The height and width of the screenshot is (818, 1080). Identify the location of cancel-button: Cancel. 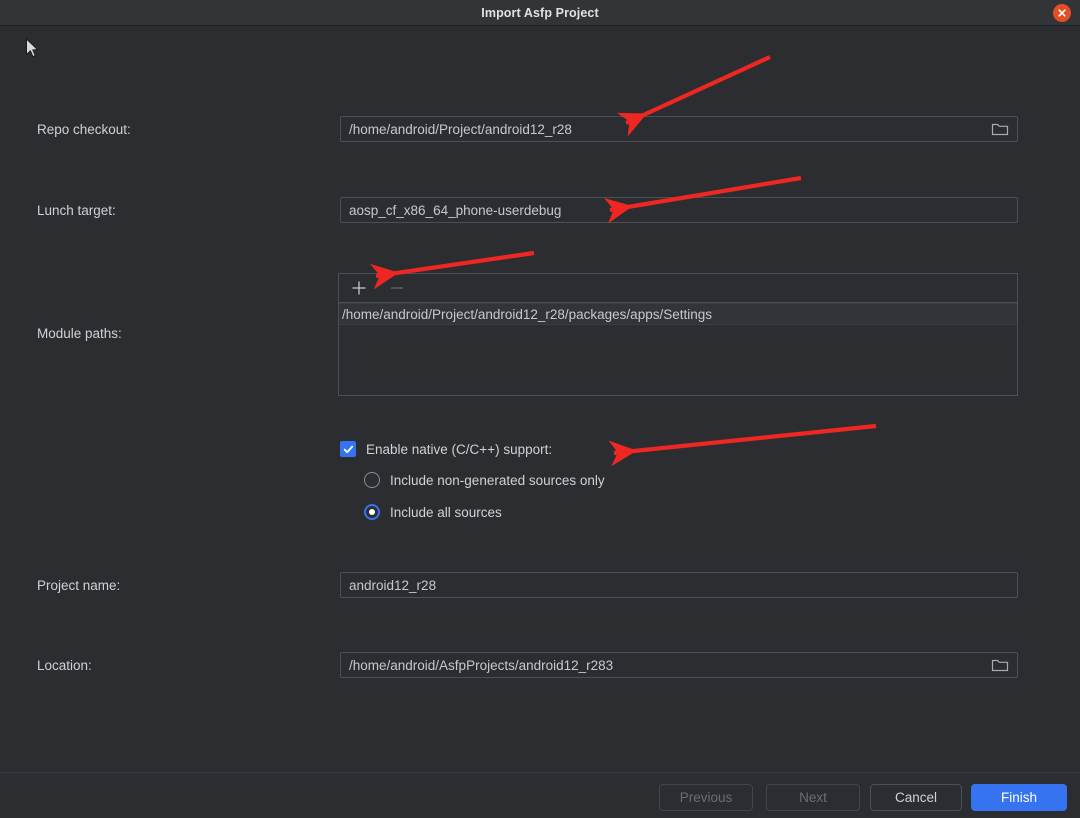
(916, 797).